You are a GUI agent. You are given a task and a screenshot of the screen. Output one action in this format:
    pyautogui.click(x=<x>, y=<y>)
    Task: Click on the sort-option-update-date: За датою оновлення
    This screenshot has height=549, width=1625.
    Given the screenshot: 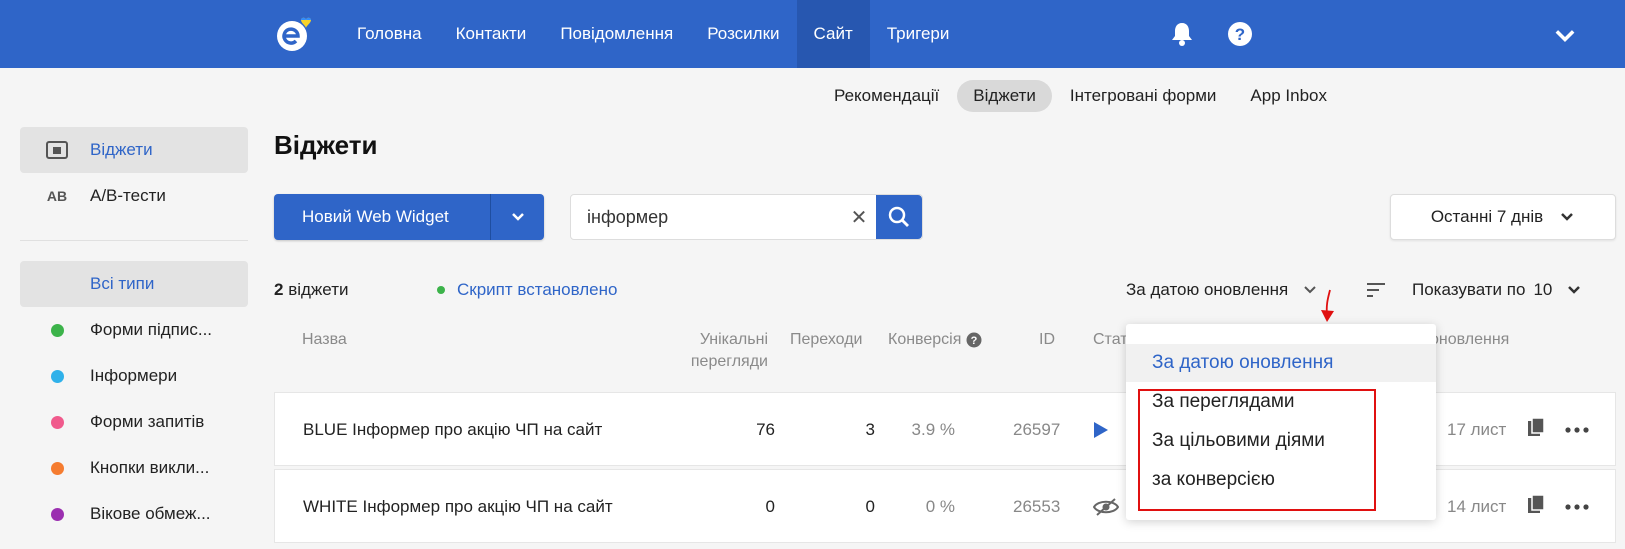 What is the action you would take?
    pyautogui.click(x=1281, y=363)
    